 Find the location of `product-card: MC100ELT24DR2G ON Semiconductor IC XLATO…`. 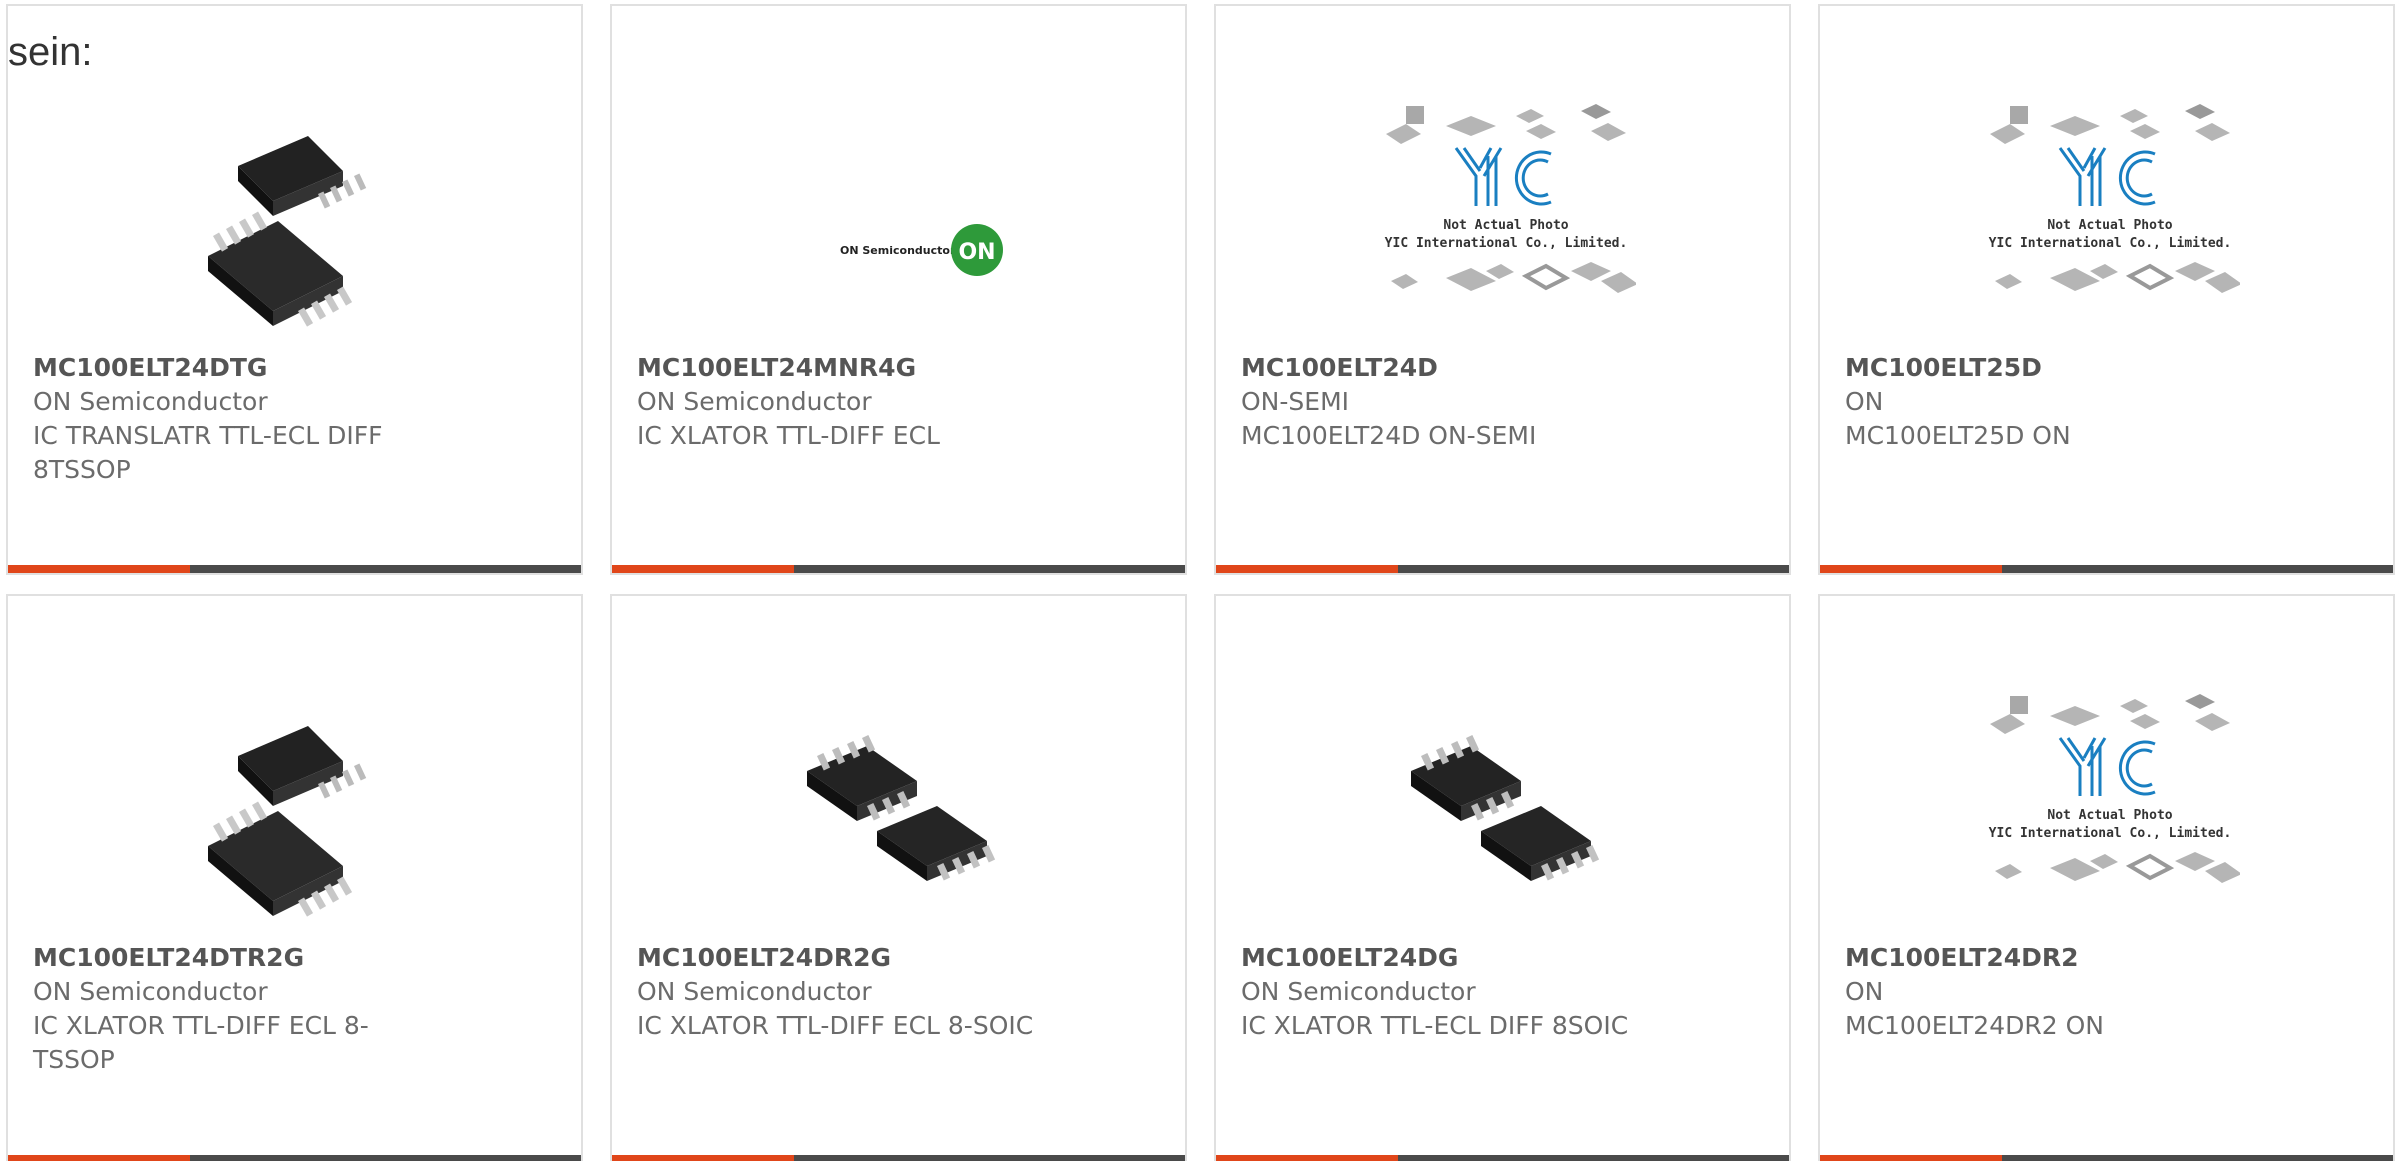

product-card: MC100ELT24DR2G ON Semiconductor IC XLATO… is located at coordinates (898, 877).